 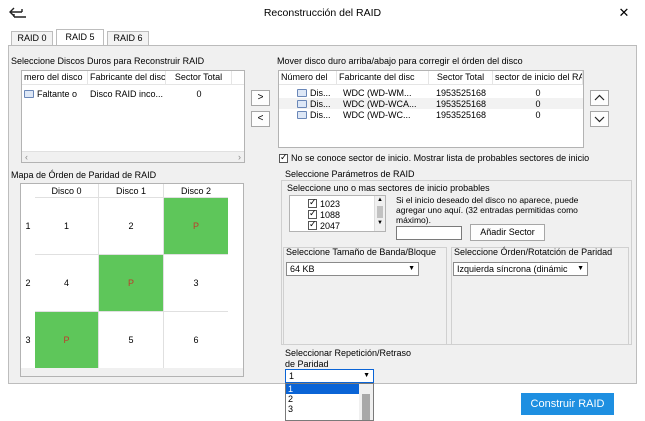 What do you see at coordinates (538, 77) in the screenshot?
I see `column-header: sector de inicio del RA` at bounding box center [538, 77].